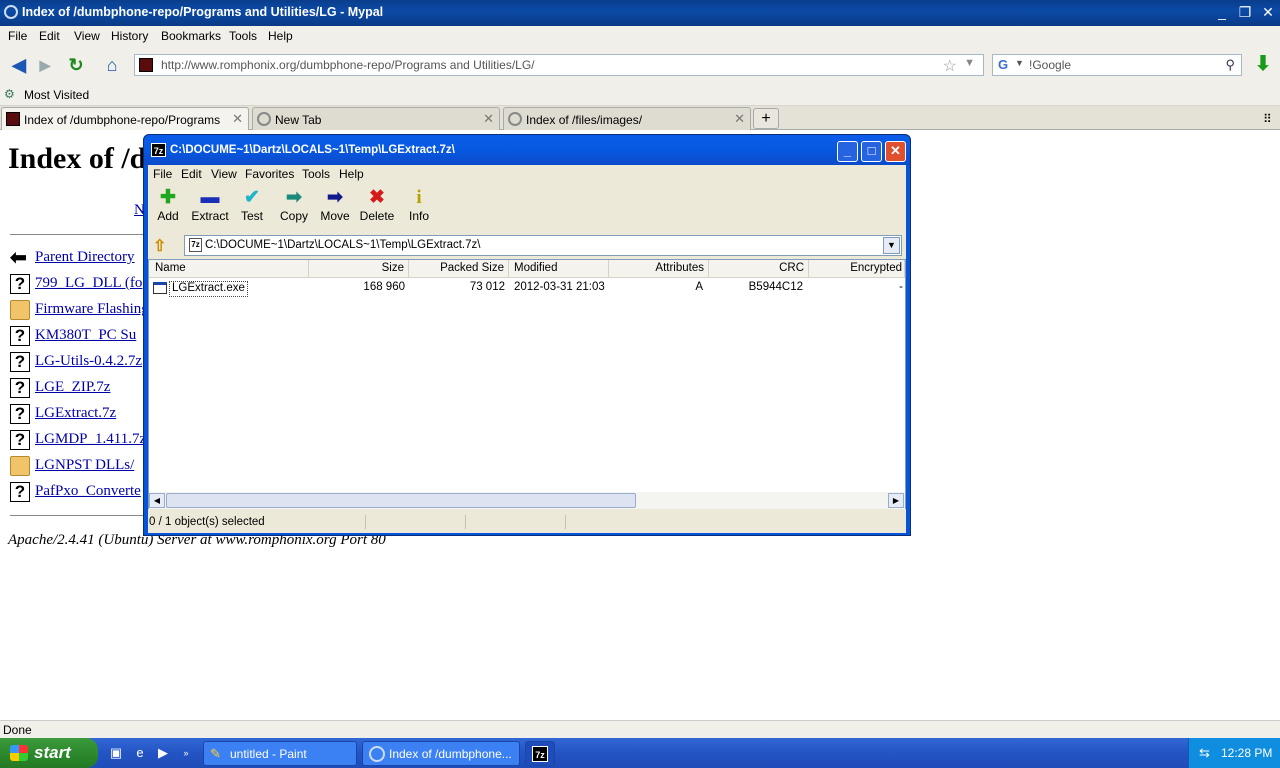 This screenshot has height=768, width=1280. I want to click on 7zip-maximize-button: □, so click(871, 151).